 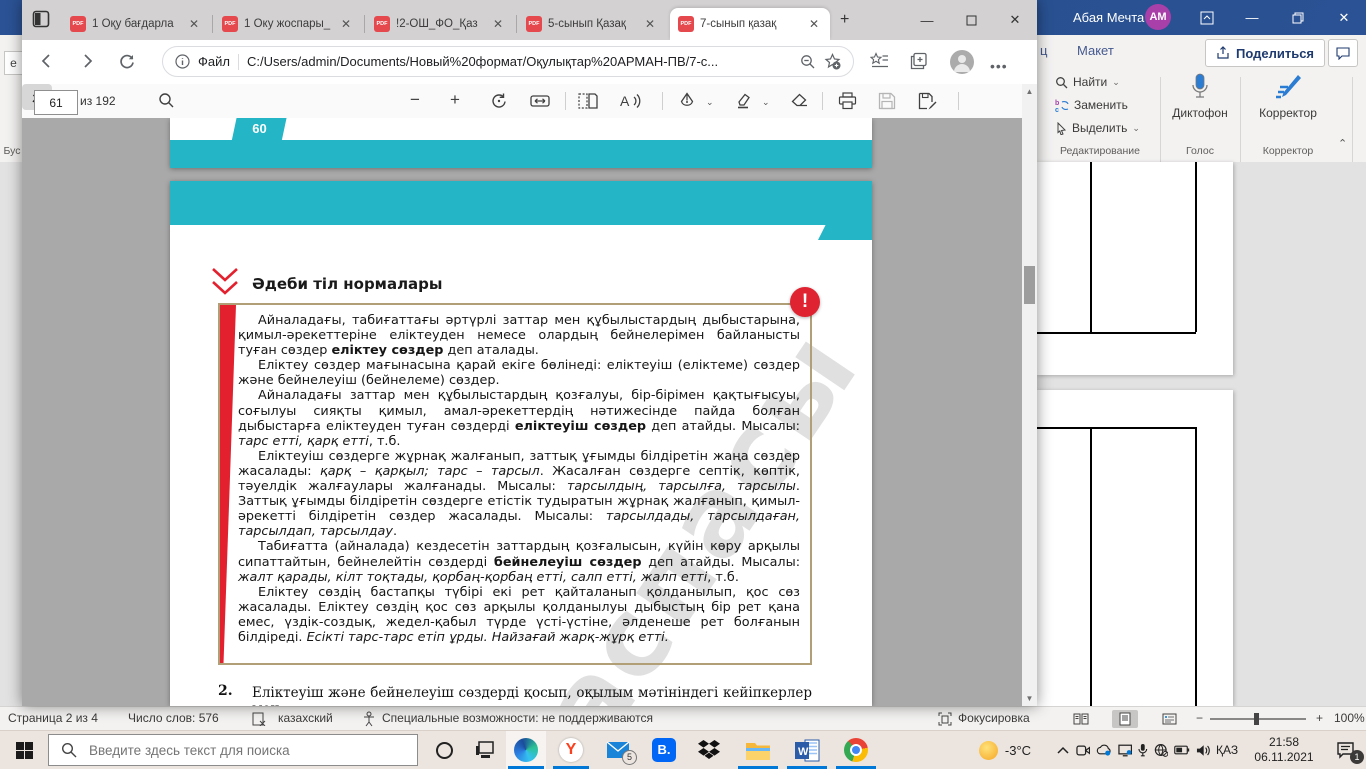 I want to click on pdf-highlight-icon, so click(x=743, y=101).